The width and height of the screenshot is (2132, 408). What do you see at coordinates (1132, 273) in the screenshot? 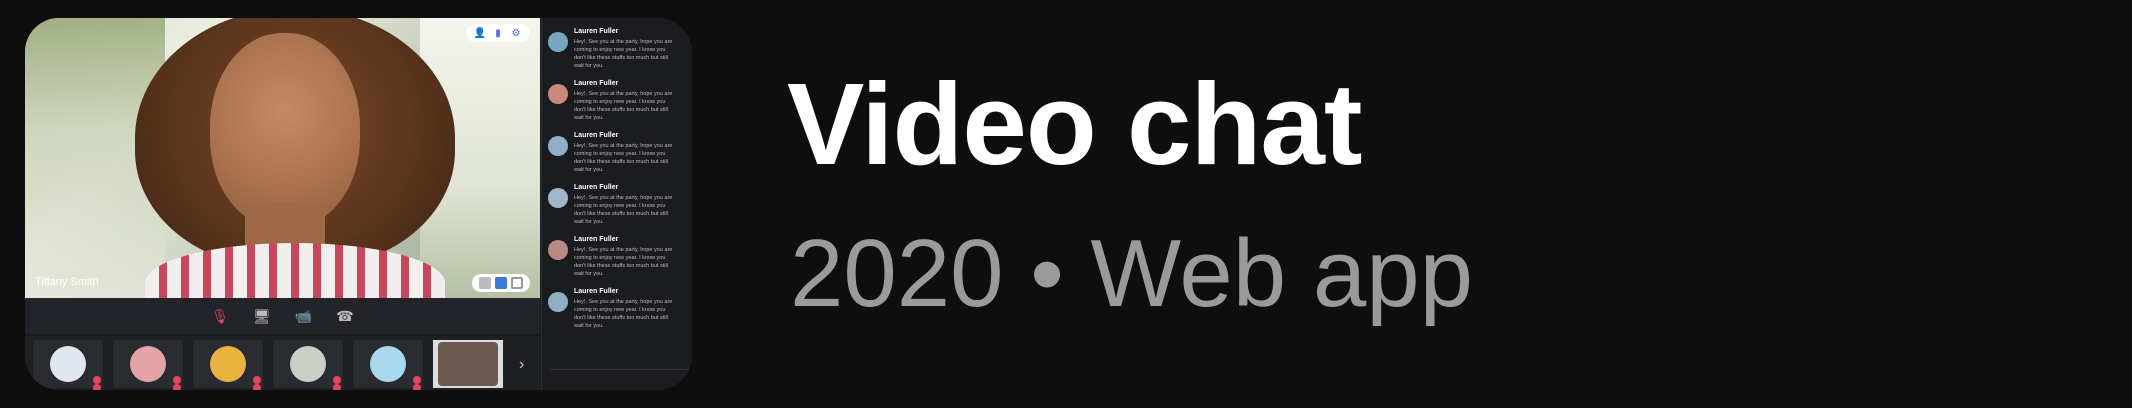
I see `page-subtitle: 2020 • Web app` at bounding box center [1132, 273].